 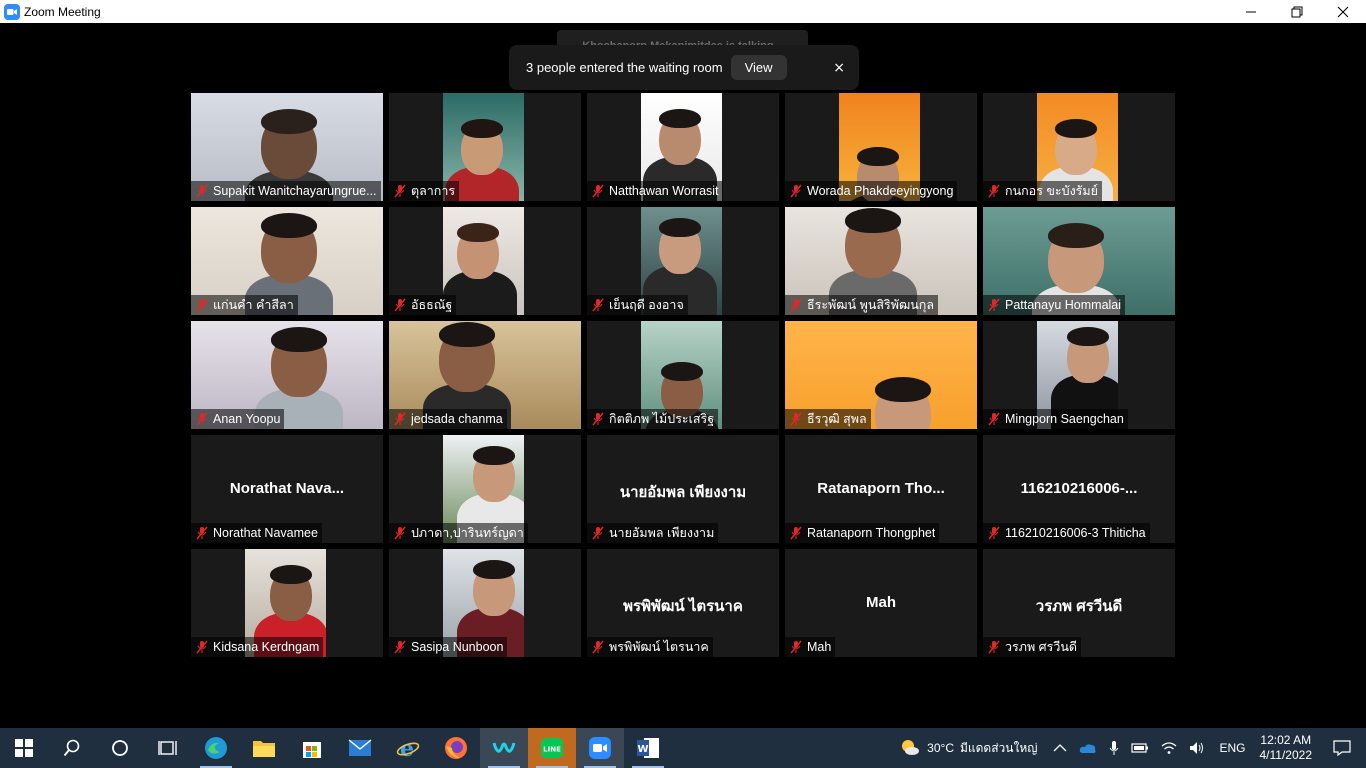 What do you see at coordinates (1079, 489) in the screenshot?
I see `participant-tile: 116210216006-... 116210216006-3 Thiticha` at bounding box center [1079, 489].